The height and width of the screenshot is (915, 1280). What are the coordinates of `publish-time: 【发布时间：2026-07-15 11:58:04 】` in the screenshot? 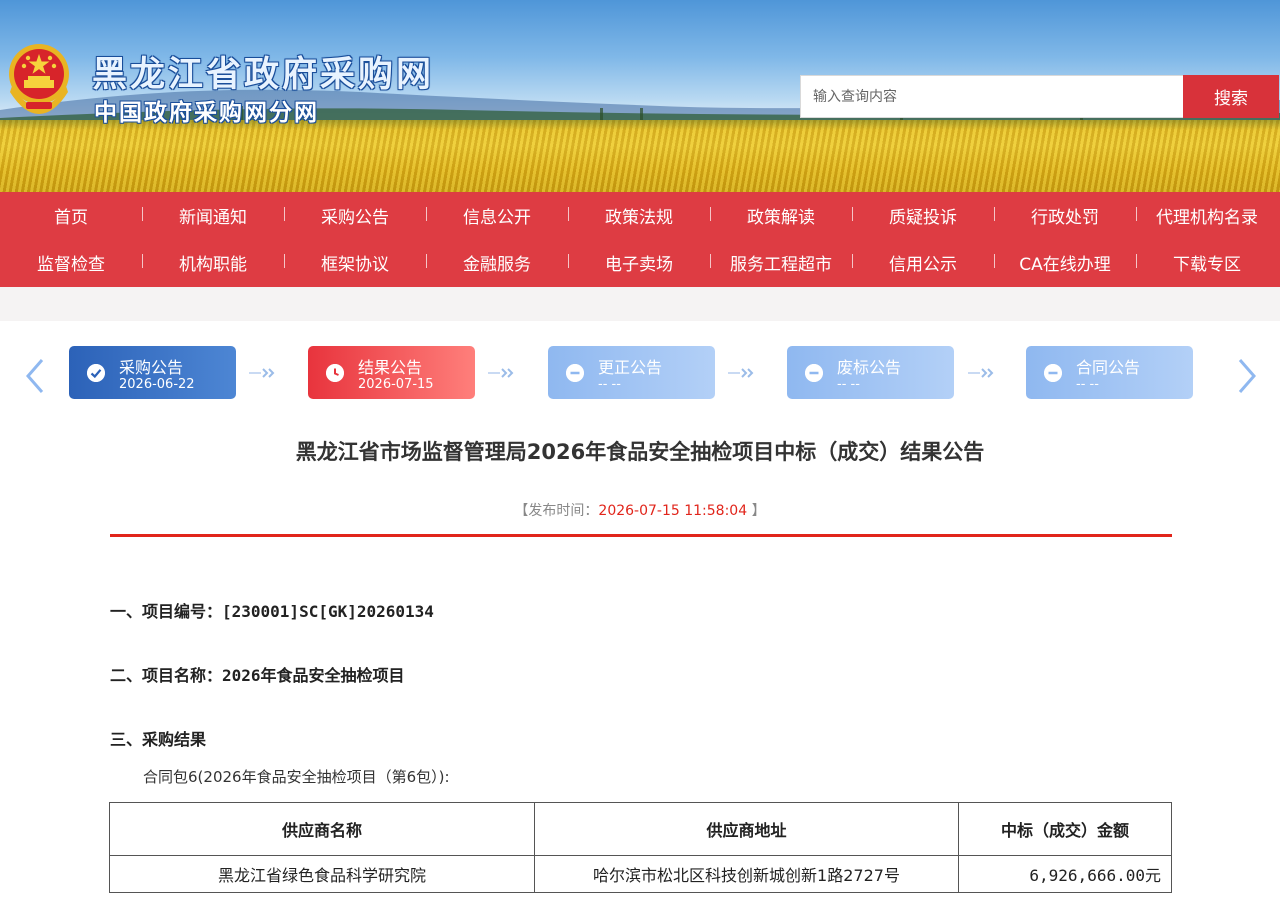 It's located at (640, 510).